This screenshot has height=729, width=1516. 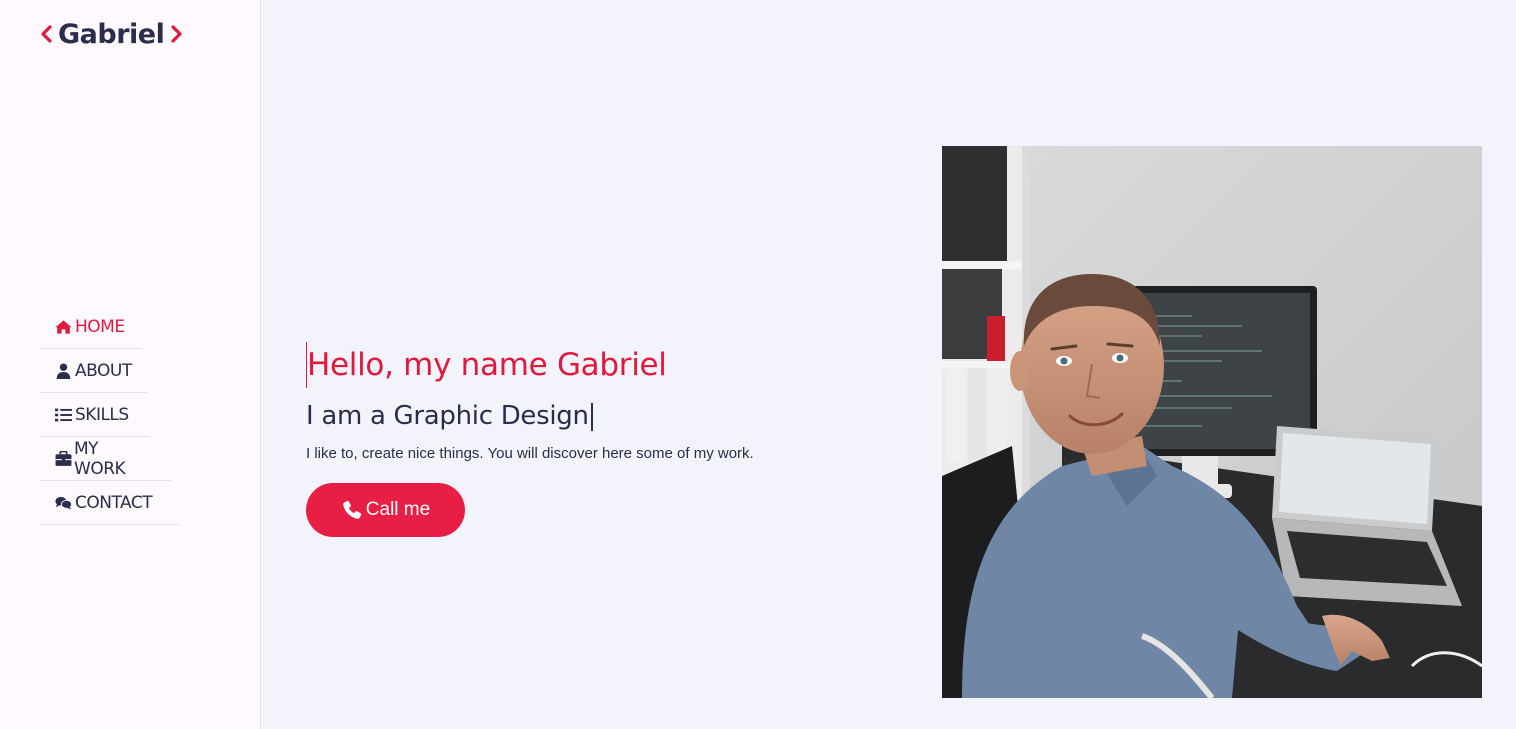 I want to click on nav-item-my-work: MY WORK, so click(x=106, y=459).